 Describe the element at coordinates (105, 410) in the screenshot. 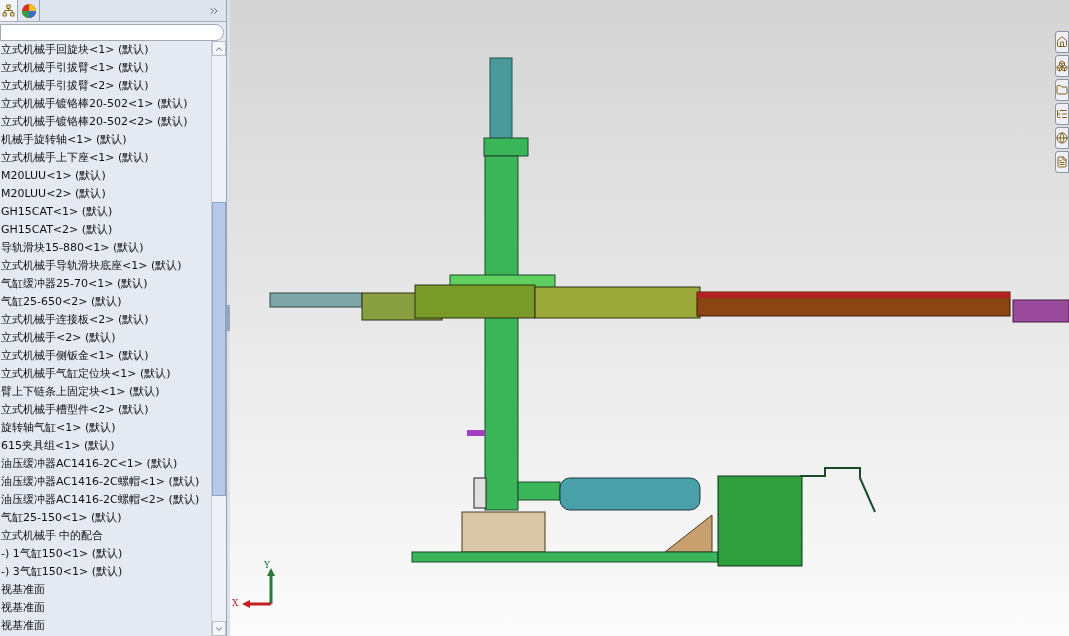

I see `tree-item: 立式机械手槽型件<2> (默认)` at that location.